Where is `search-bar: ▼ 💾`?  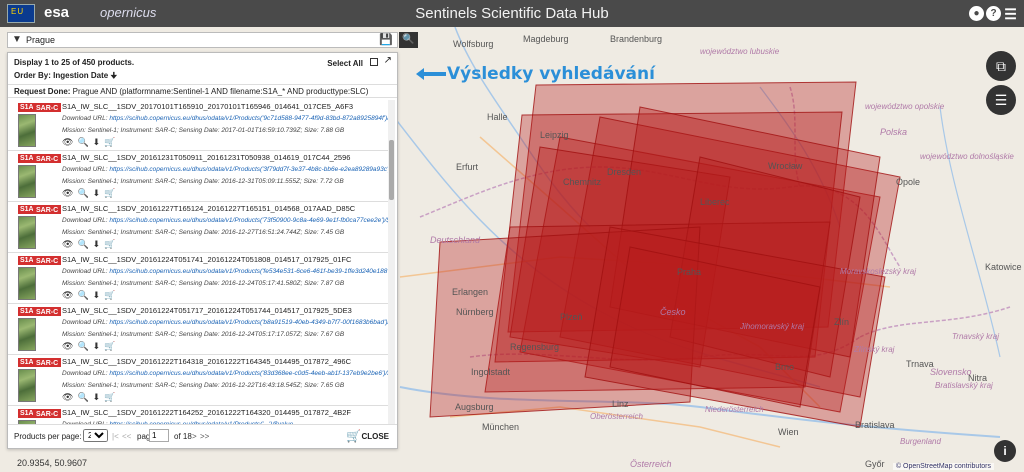 search-bar: ▼ 💾 is located at coordinates (202, 40).